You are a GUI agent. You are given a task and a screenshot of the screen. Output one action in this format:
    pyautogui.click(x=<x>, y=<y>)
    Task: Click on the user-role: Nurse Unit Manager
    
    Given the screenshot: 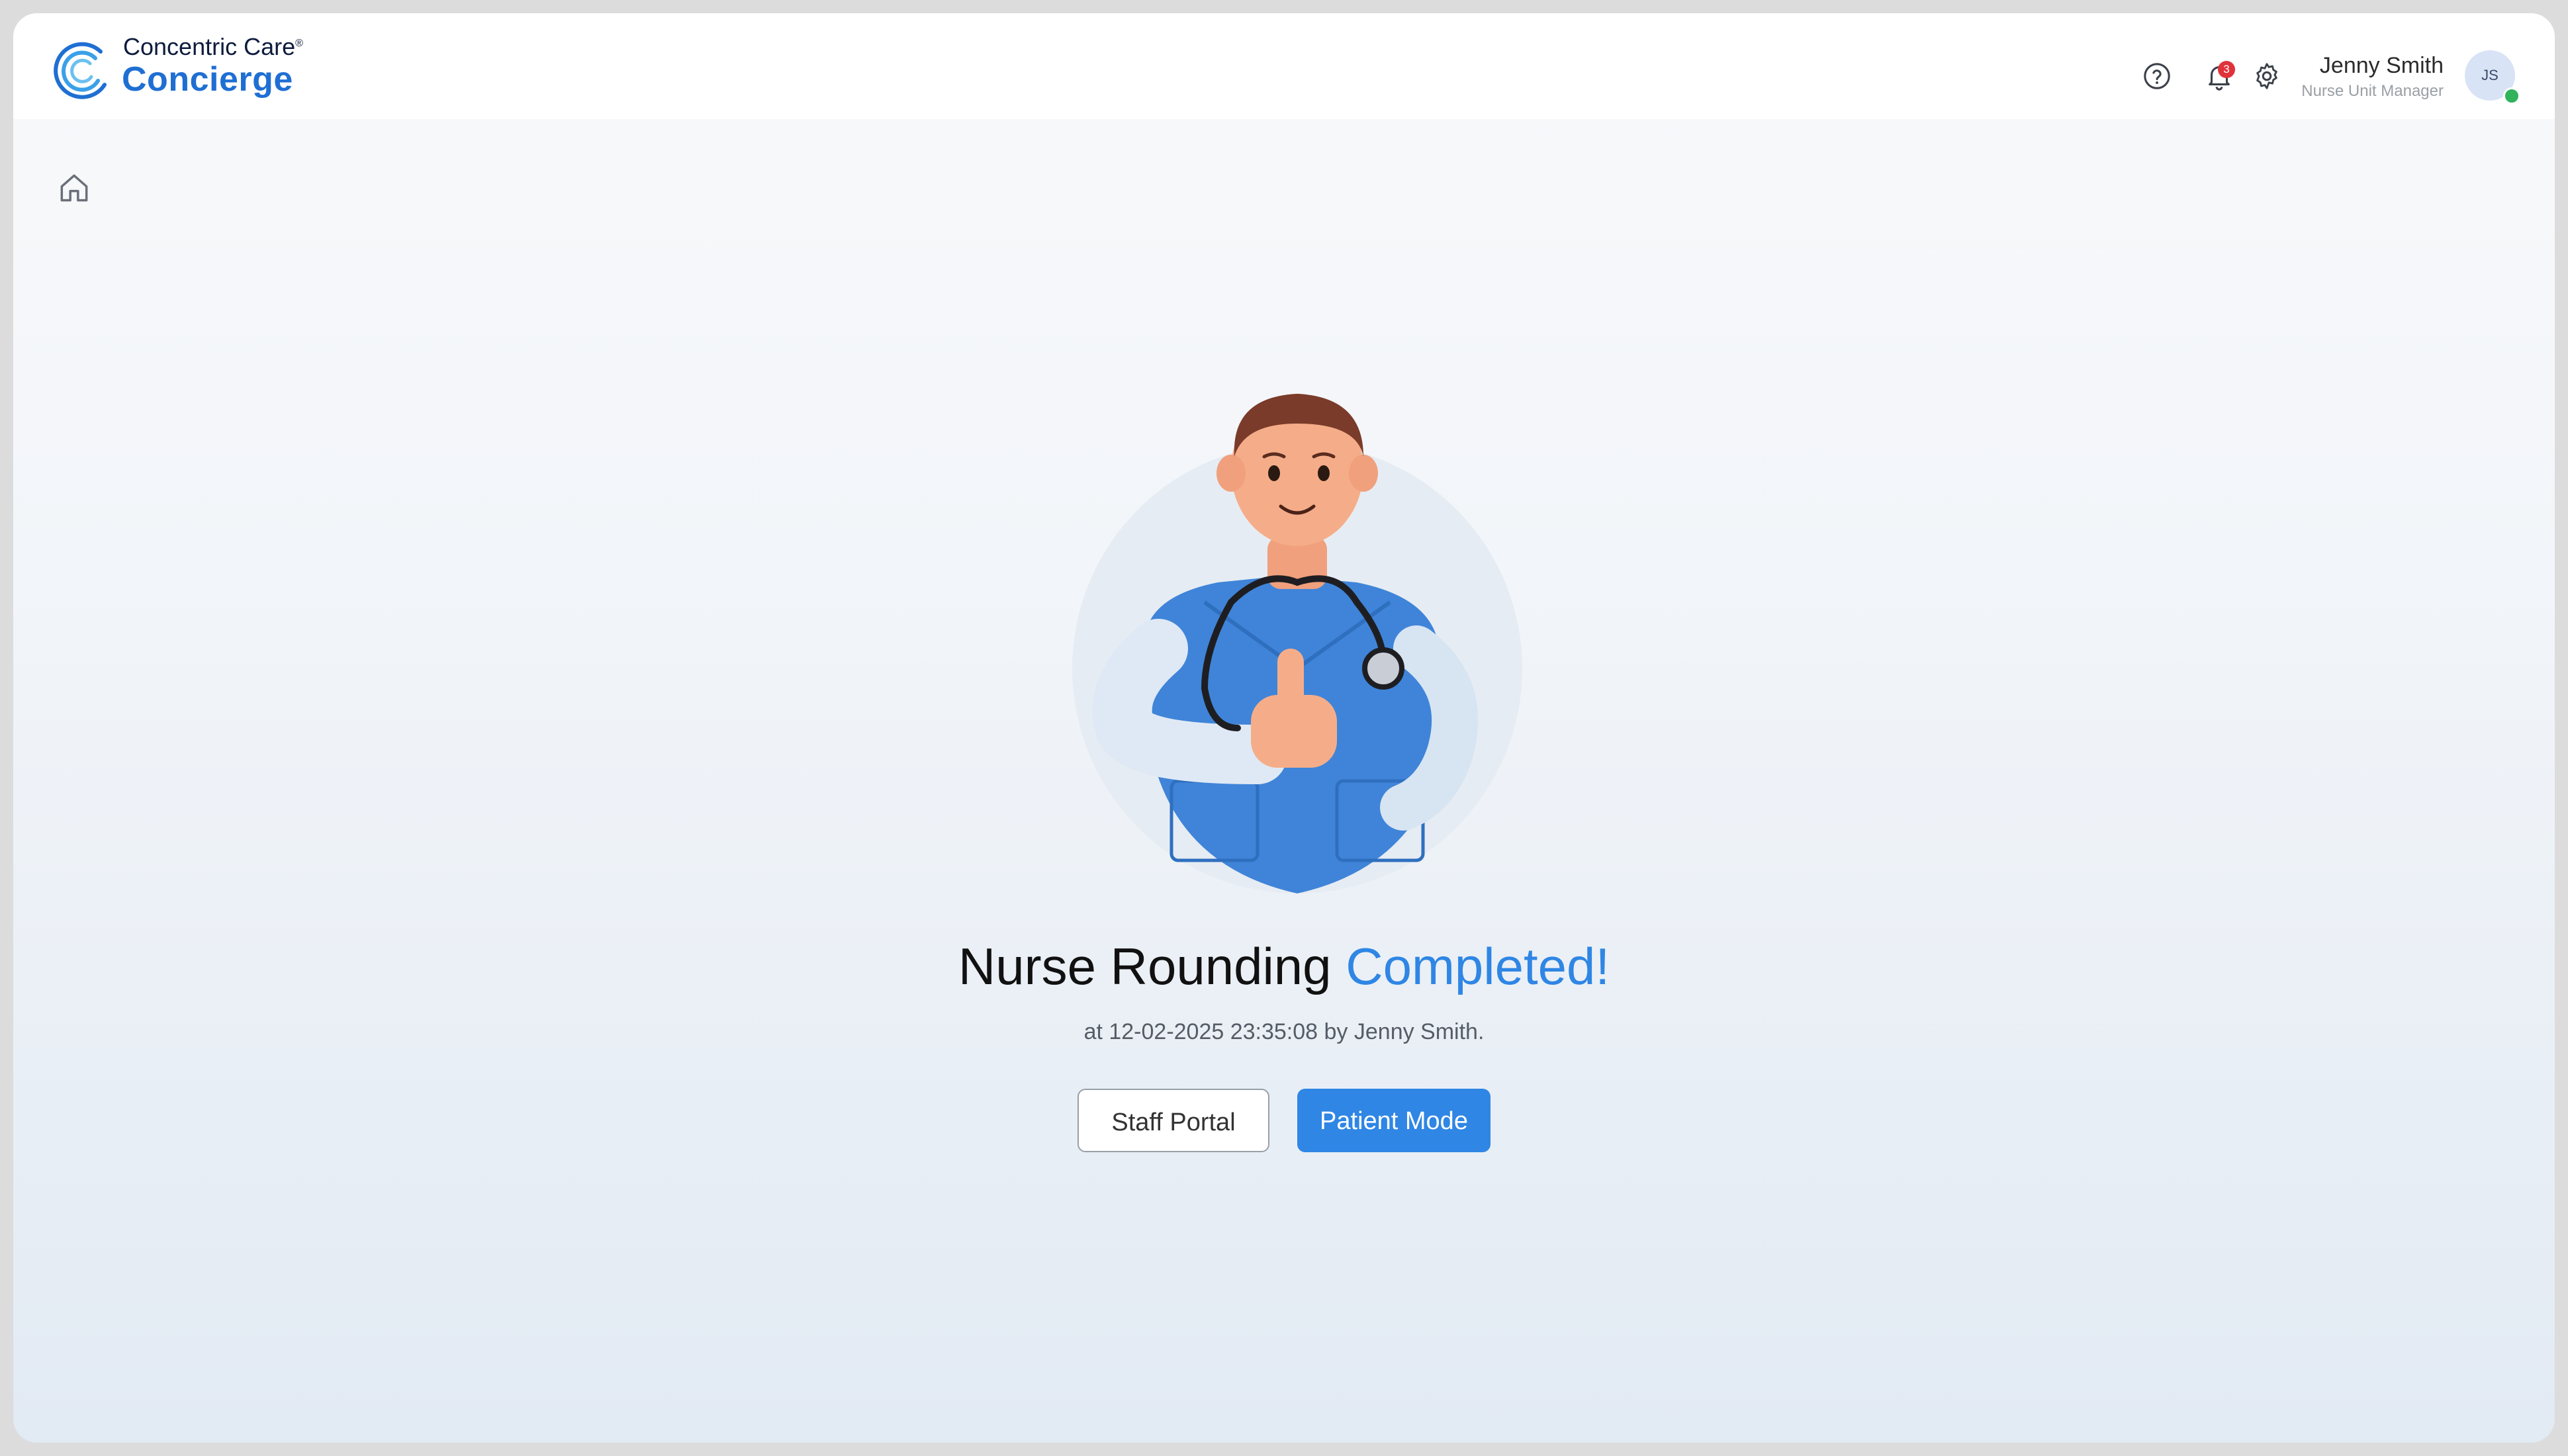 What is the action you would take?
    pyautogui.click(x=2372, y=91)
    